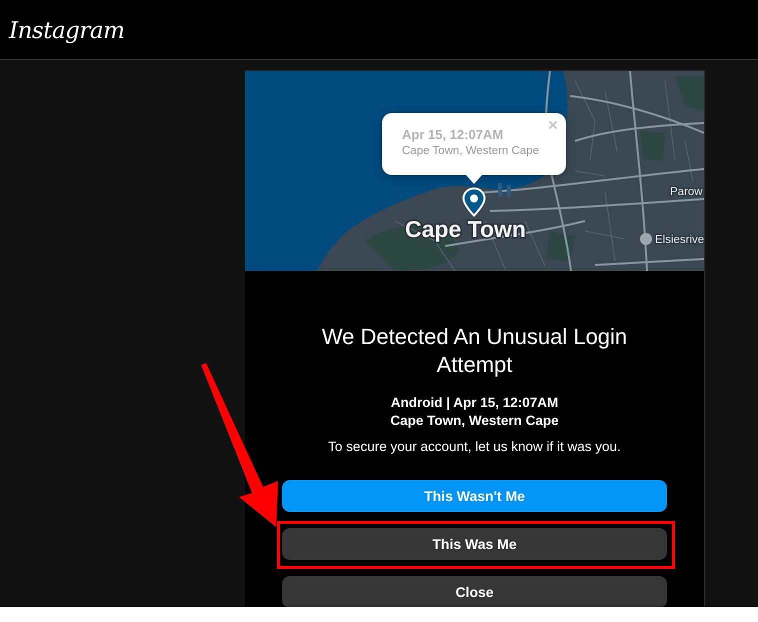 This screenshot has width=758, height=622. Describe the element at coordinates (474, 591) in the screenshot. I see `action-button: Close` at that location.